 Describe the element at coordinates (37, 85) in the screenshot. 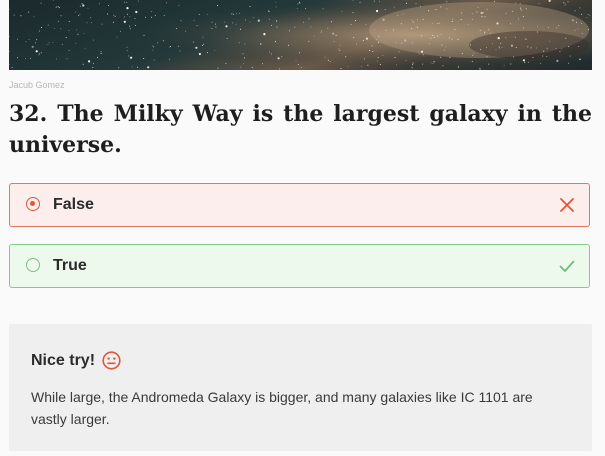

I see `image-credit: Jacub Gomez` at that location.